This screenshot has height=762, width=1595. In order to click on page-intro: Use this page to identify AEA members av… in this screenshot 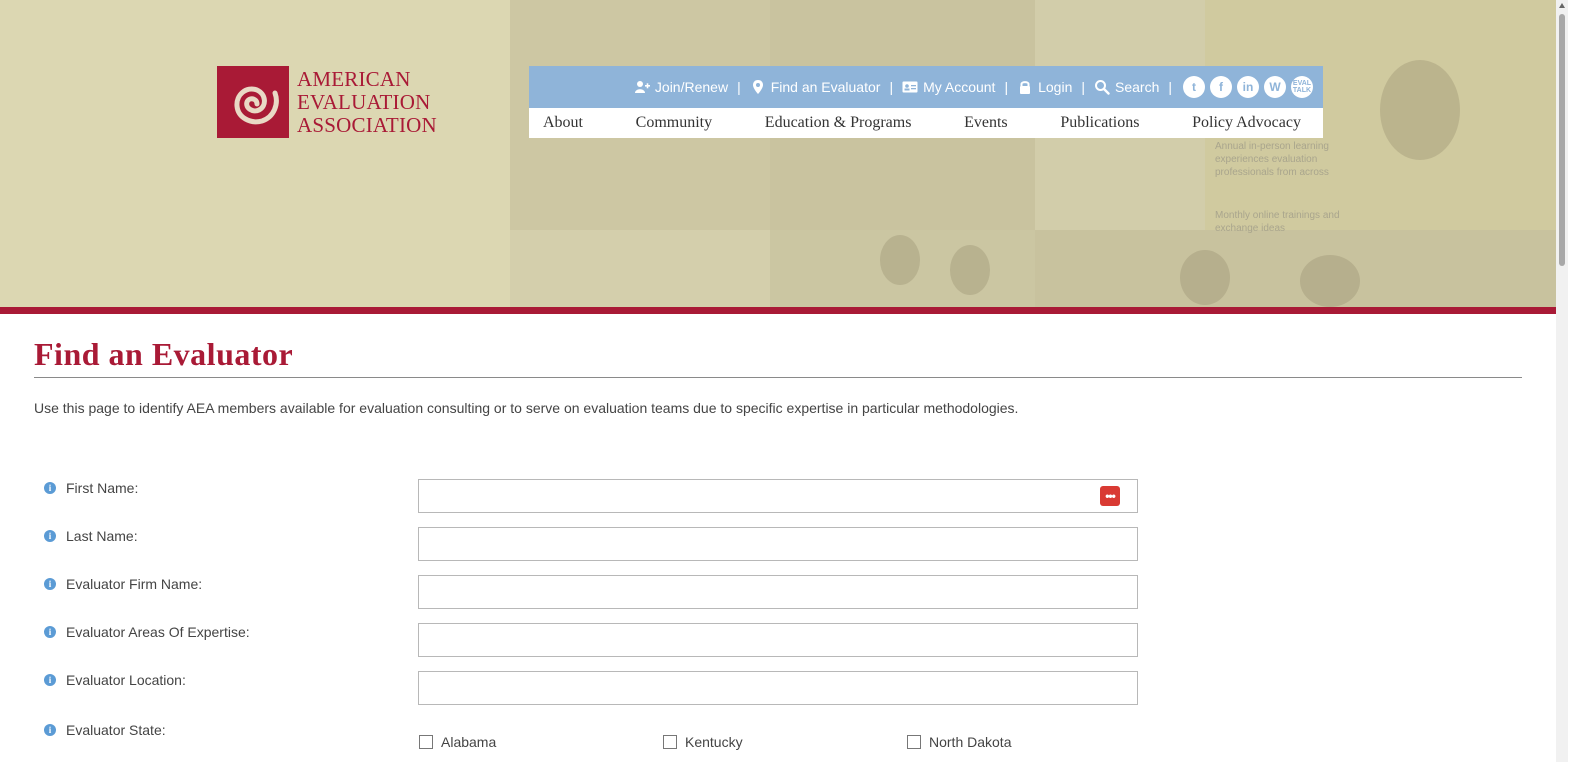, I will do `click(526, 408)`.